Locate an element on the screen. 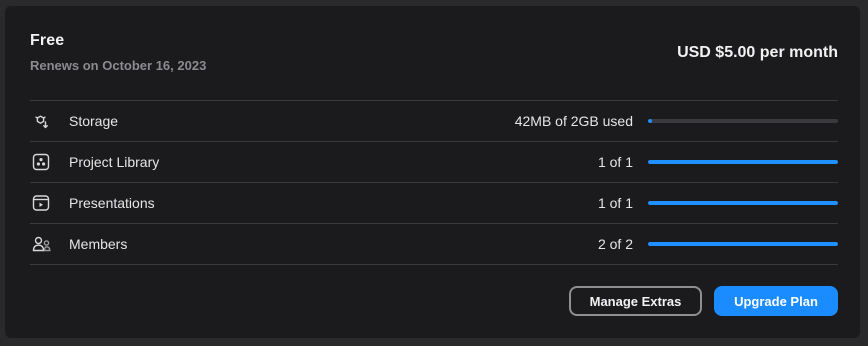 Image resolution: width=868 pixels, height=346 pixels. presentations-progress-bar is located at coordinates (743, 203).